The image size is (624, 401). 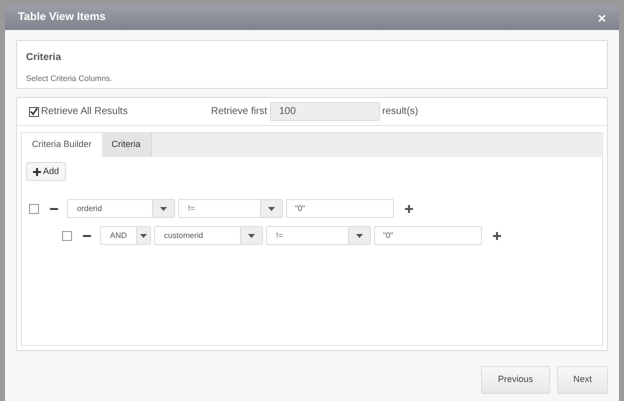 What do you see at coordinates (62, 18) in the screenshot?
I see `dialog-title: Table View Items` at bounding box center [62, 18].